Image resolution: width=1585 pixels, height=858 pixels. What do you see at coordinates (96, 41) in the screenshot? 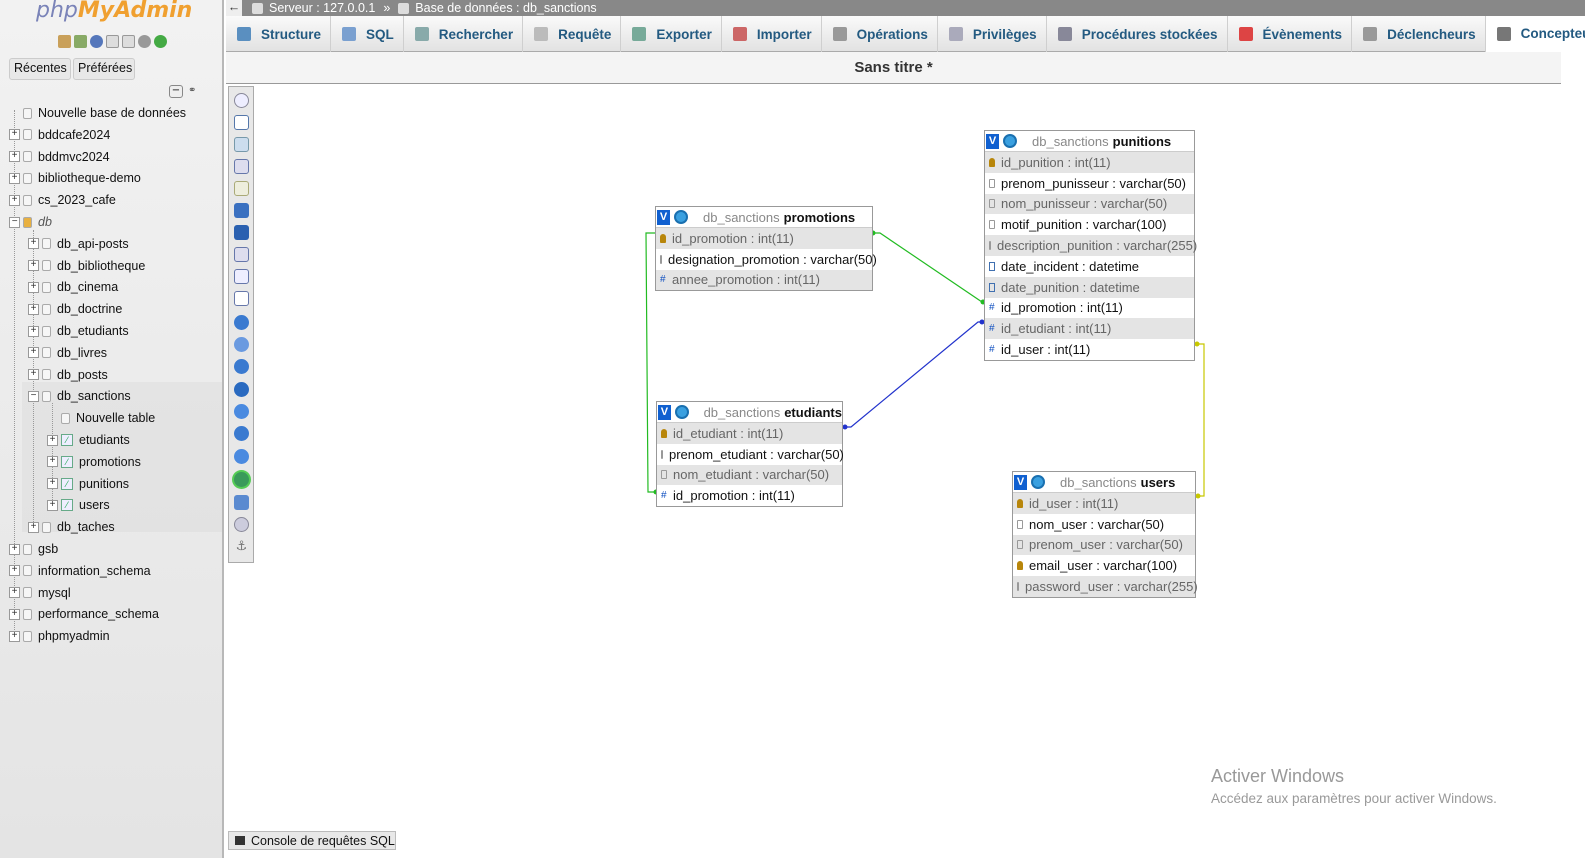
I see `help-icon` at bounding box center [96, 41].